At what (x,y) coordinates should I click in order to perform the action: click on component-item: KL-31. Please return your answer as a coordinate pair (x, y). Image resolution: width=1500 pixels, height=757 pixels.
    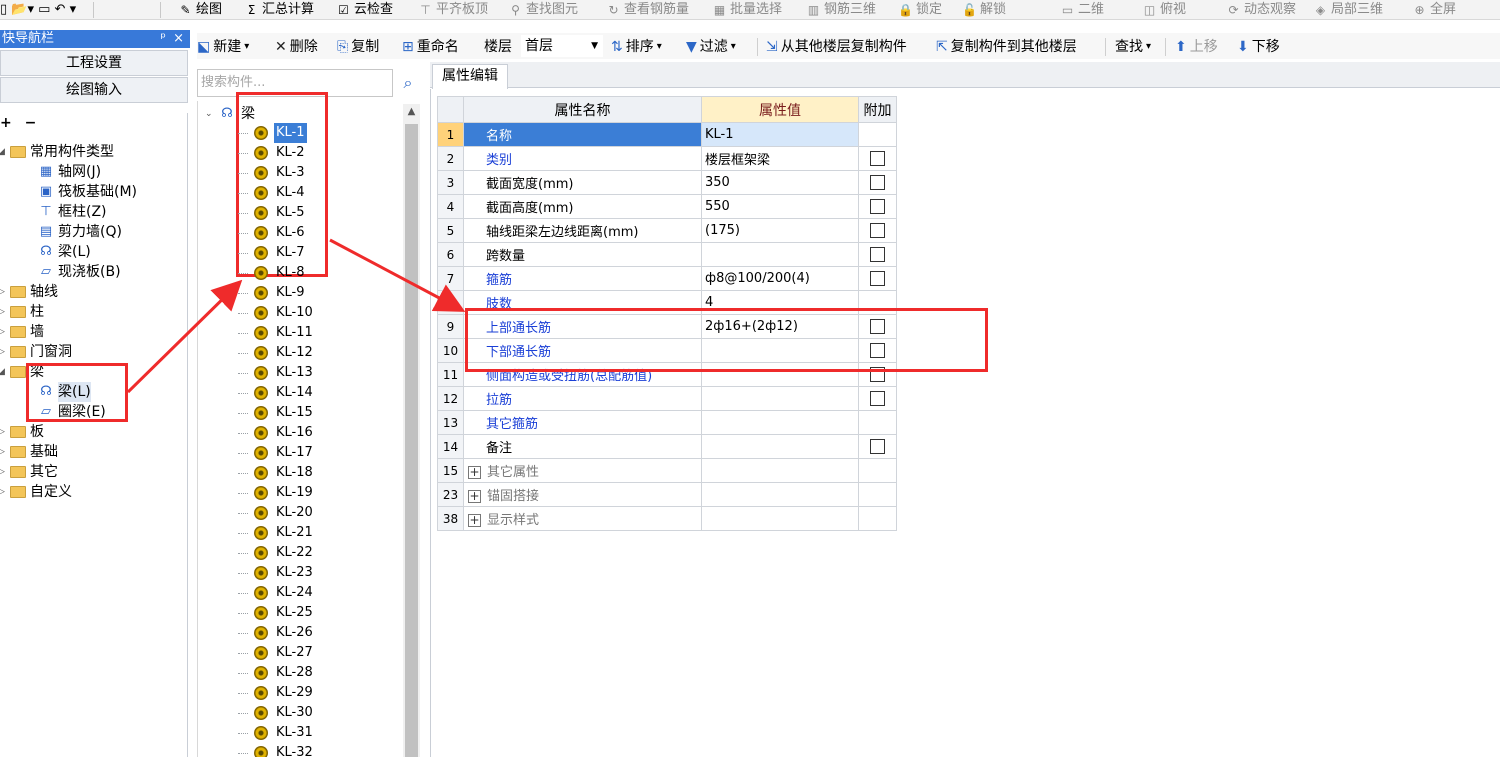
    Looking at the image, I should click on (276, 733).